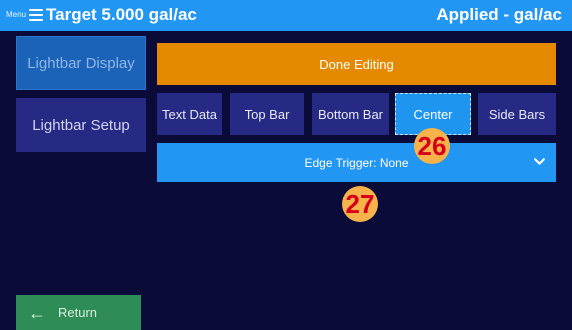  I want to click on edge-trigger-dropdown: Edge Trigger: None, so click(356, 162).